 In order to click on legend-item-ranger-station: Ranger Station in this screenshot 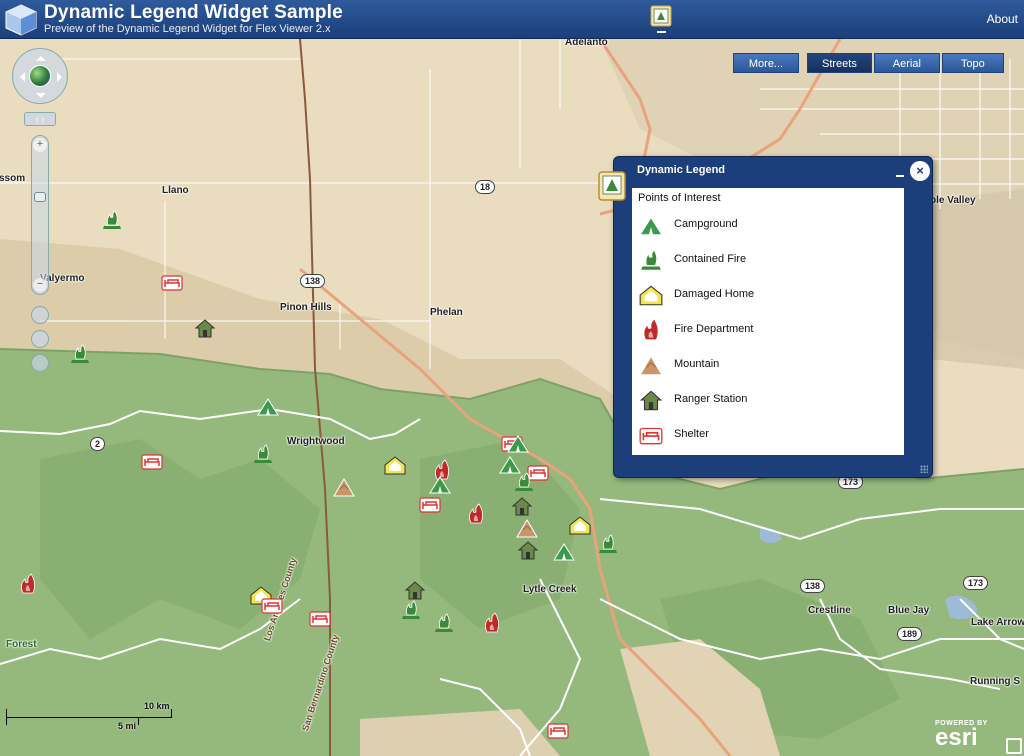, I will do `click(768, 399)`.